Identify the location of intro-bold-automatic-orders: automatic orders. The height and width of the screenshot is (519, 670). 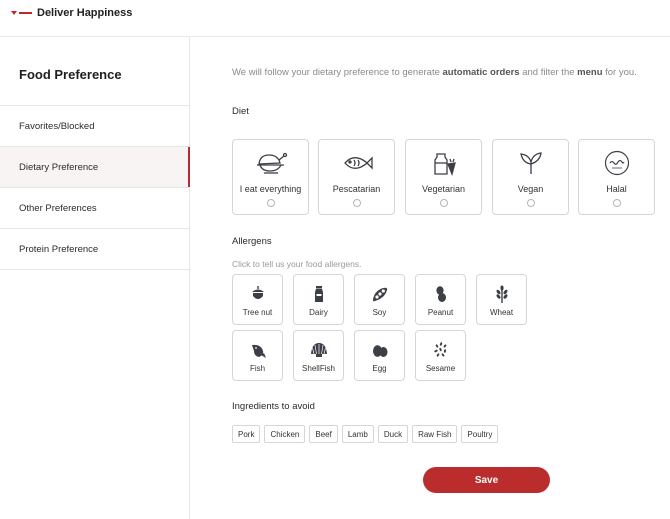
(481, 72).